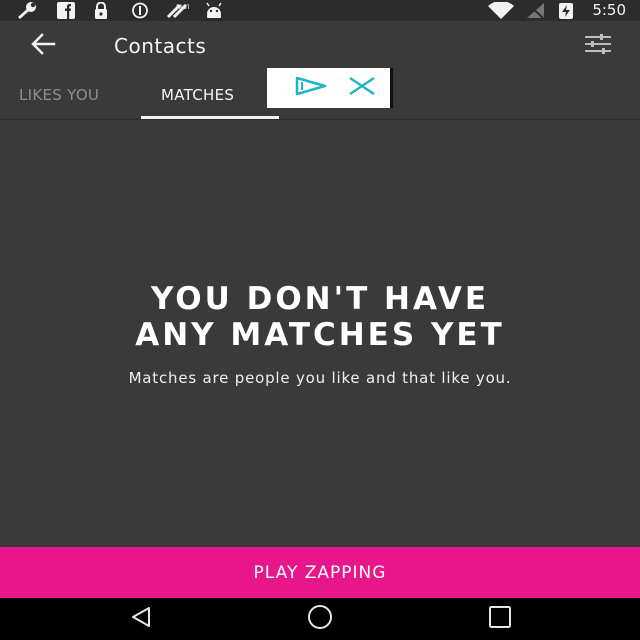  Describe the element at coordinates (609, 10) in the screenshot. I see `status-time: 5:50` at that location.